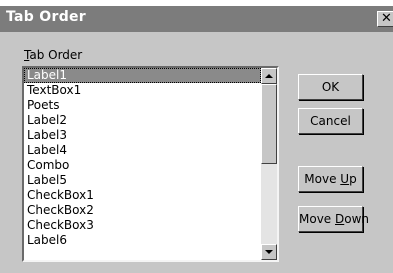 This screenshot has width=393, height=273. I want to click on list-item: Label5, so click(142, 180).